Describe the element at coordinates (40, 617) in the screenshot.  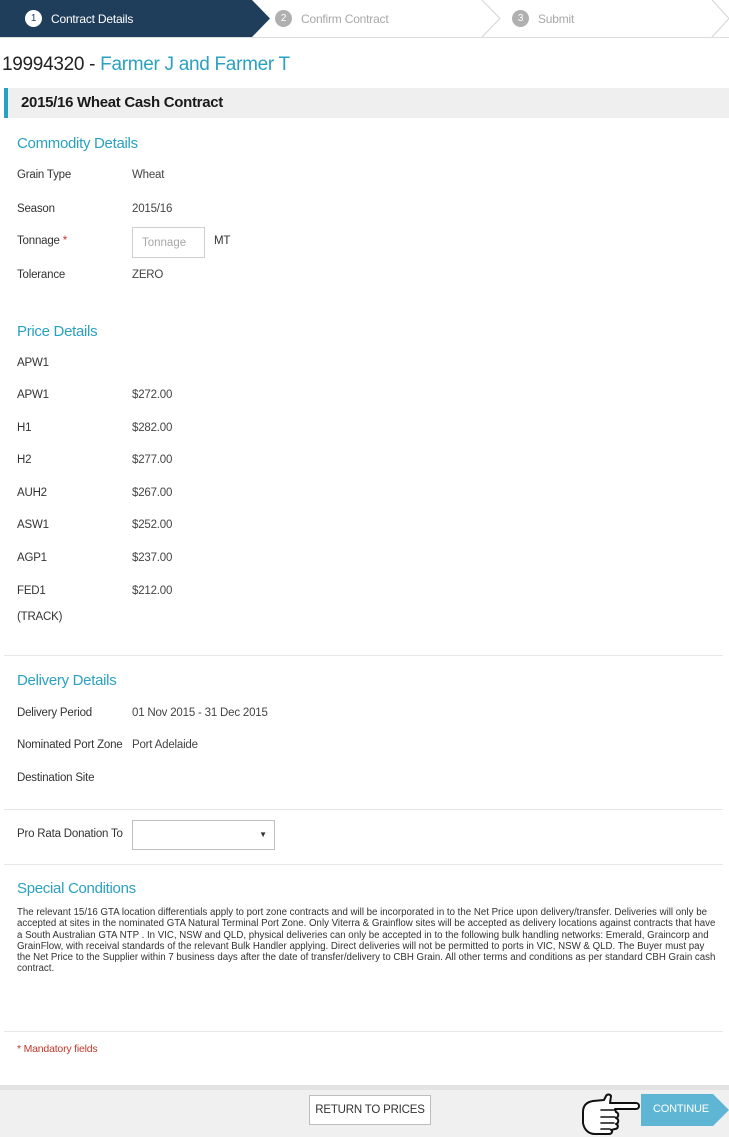
I see `track-note: (TRACK)` at that location.